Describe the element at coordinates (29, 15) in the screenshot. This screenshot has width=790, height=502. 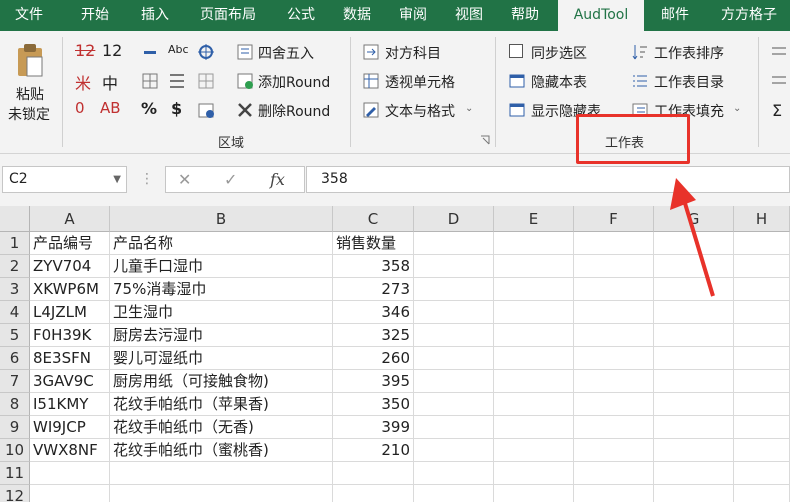
I see `tab-file: 文件` at that location.